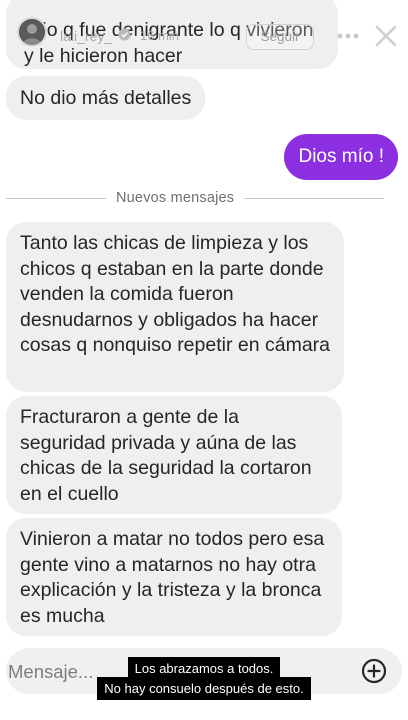 The height and width of the screenshot is (720, 408). Describe the element at coordinates (204, 672) in the screenshot. I see `message-composer` at that location.